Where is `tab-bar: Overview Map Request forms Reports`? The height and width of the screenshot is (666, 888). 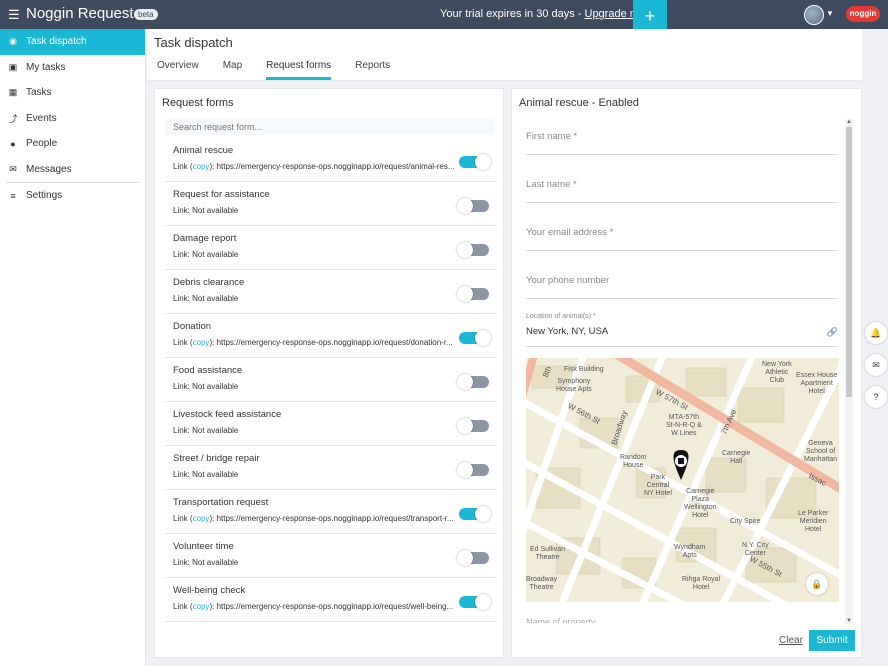
tab-bar: Overview Map Request forms Reports is located at coordinates (285, 70).